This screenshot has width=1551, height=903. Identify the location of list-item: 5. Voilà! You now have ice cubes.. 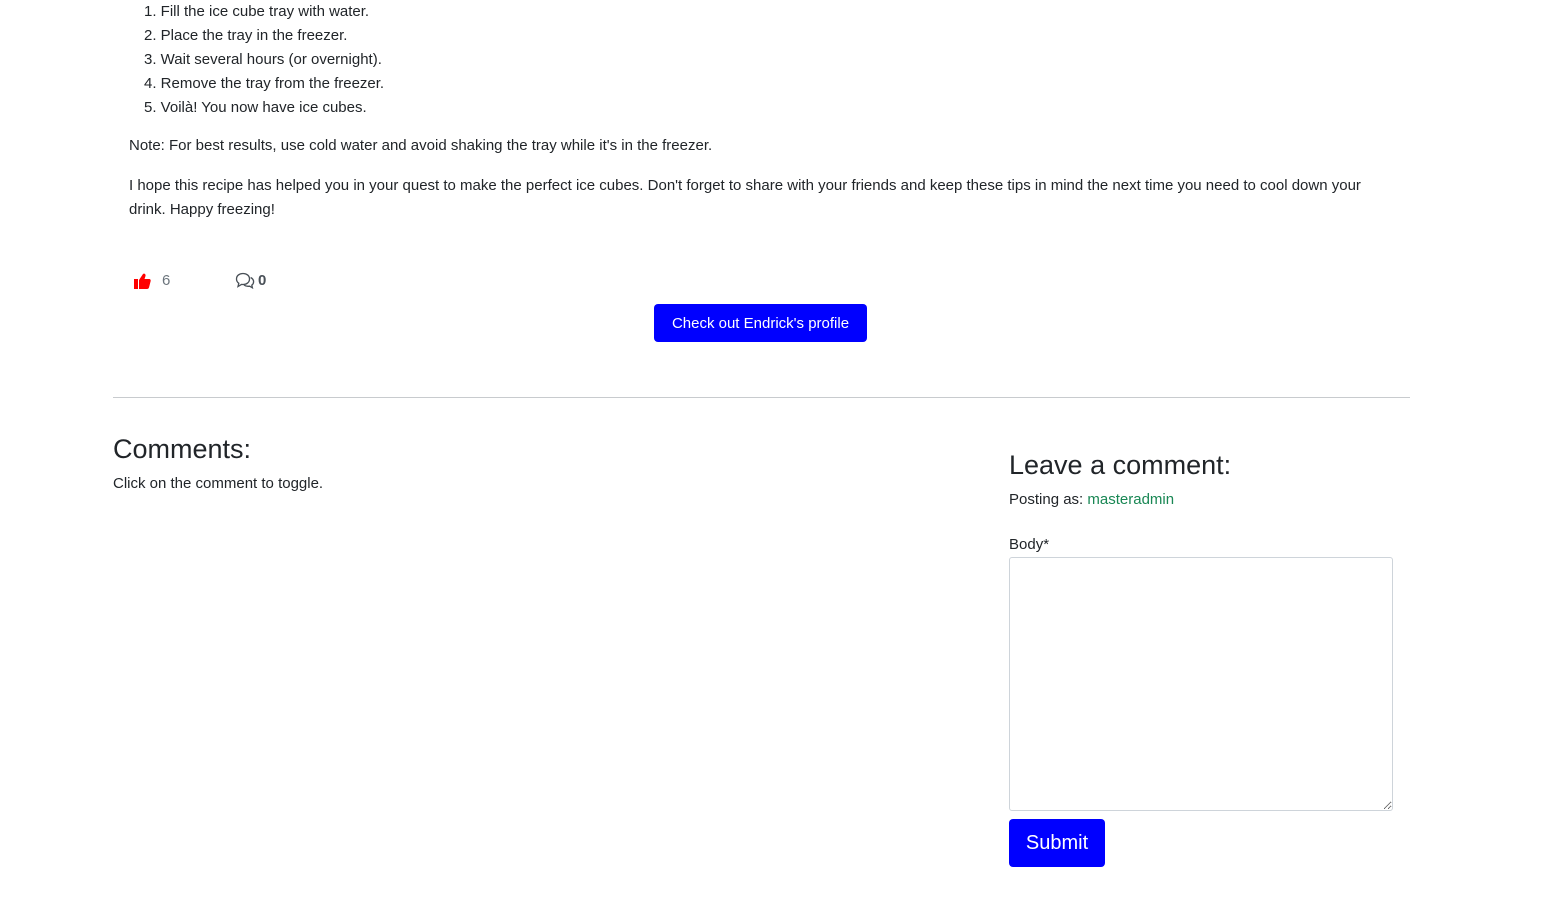
(255, 107).